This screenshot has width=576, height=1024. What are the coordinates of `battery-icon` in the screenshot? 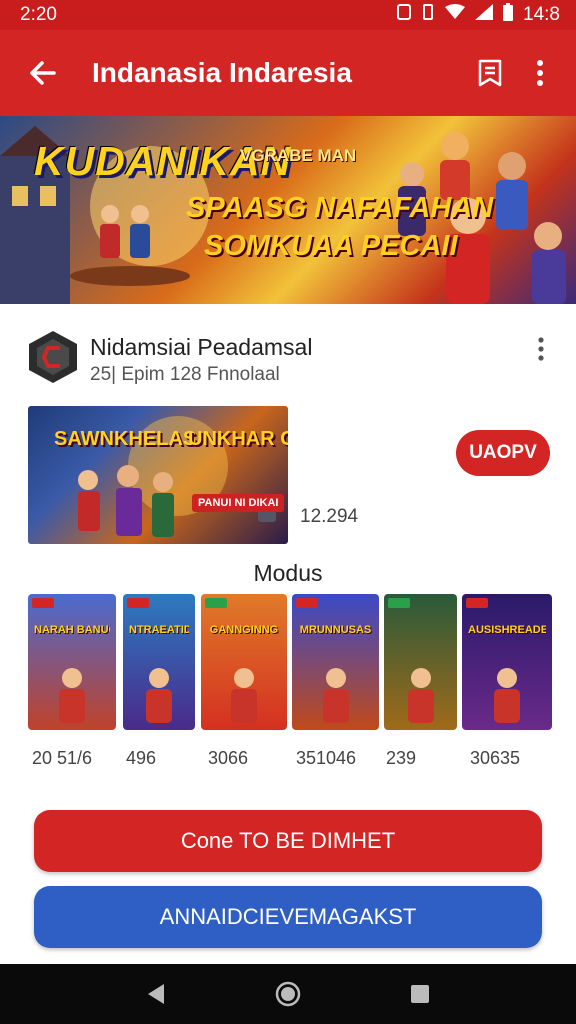 It's located at (508, 15).